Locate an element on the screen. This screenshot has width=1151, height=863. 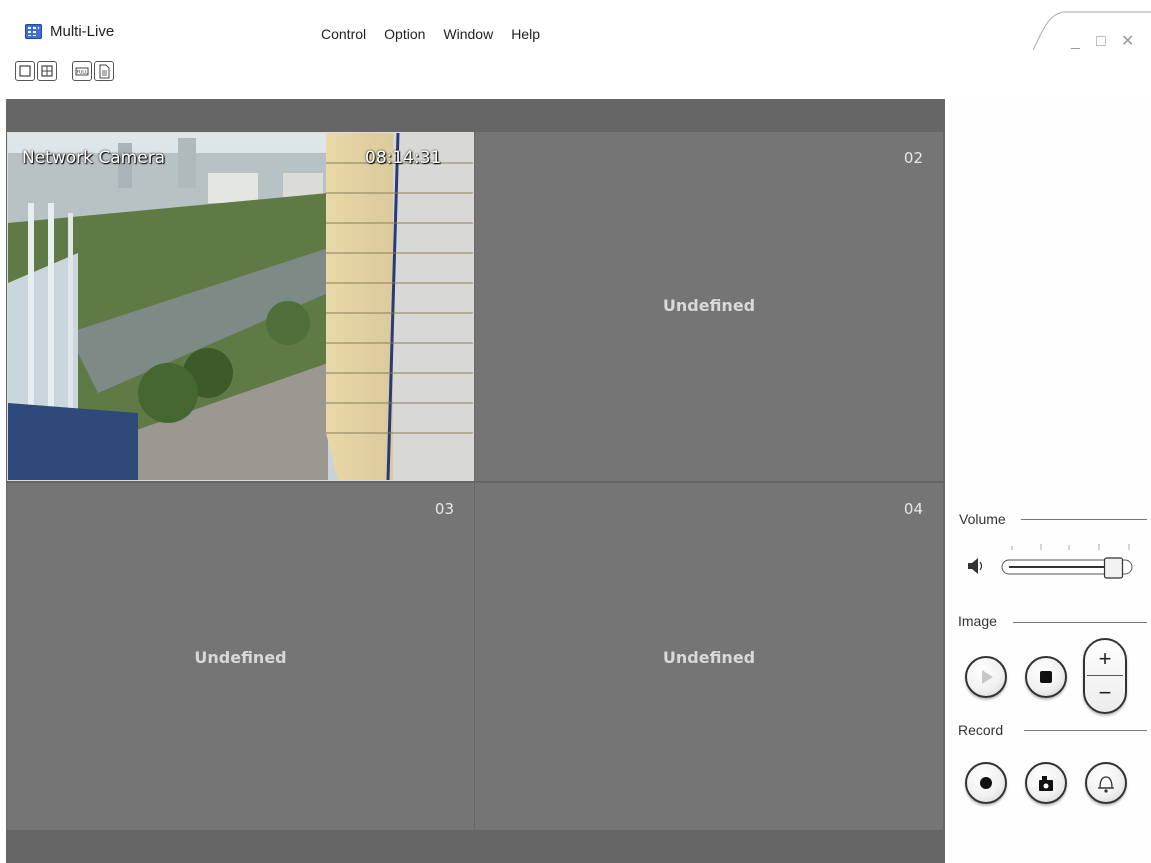
cell-number: 03 is located at coordinates (444, 509).